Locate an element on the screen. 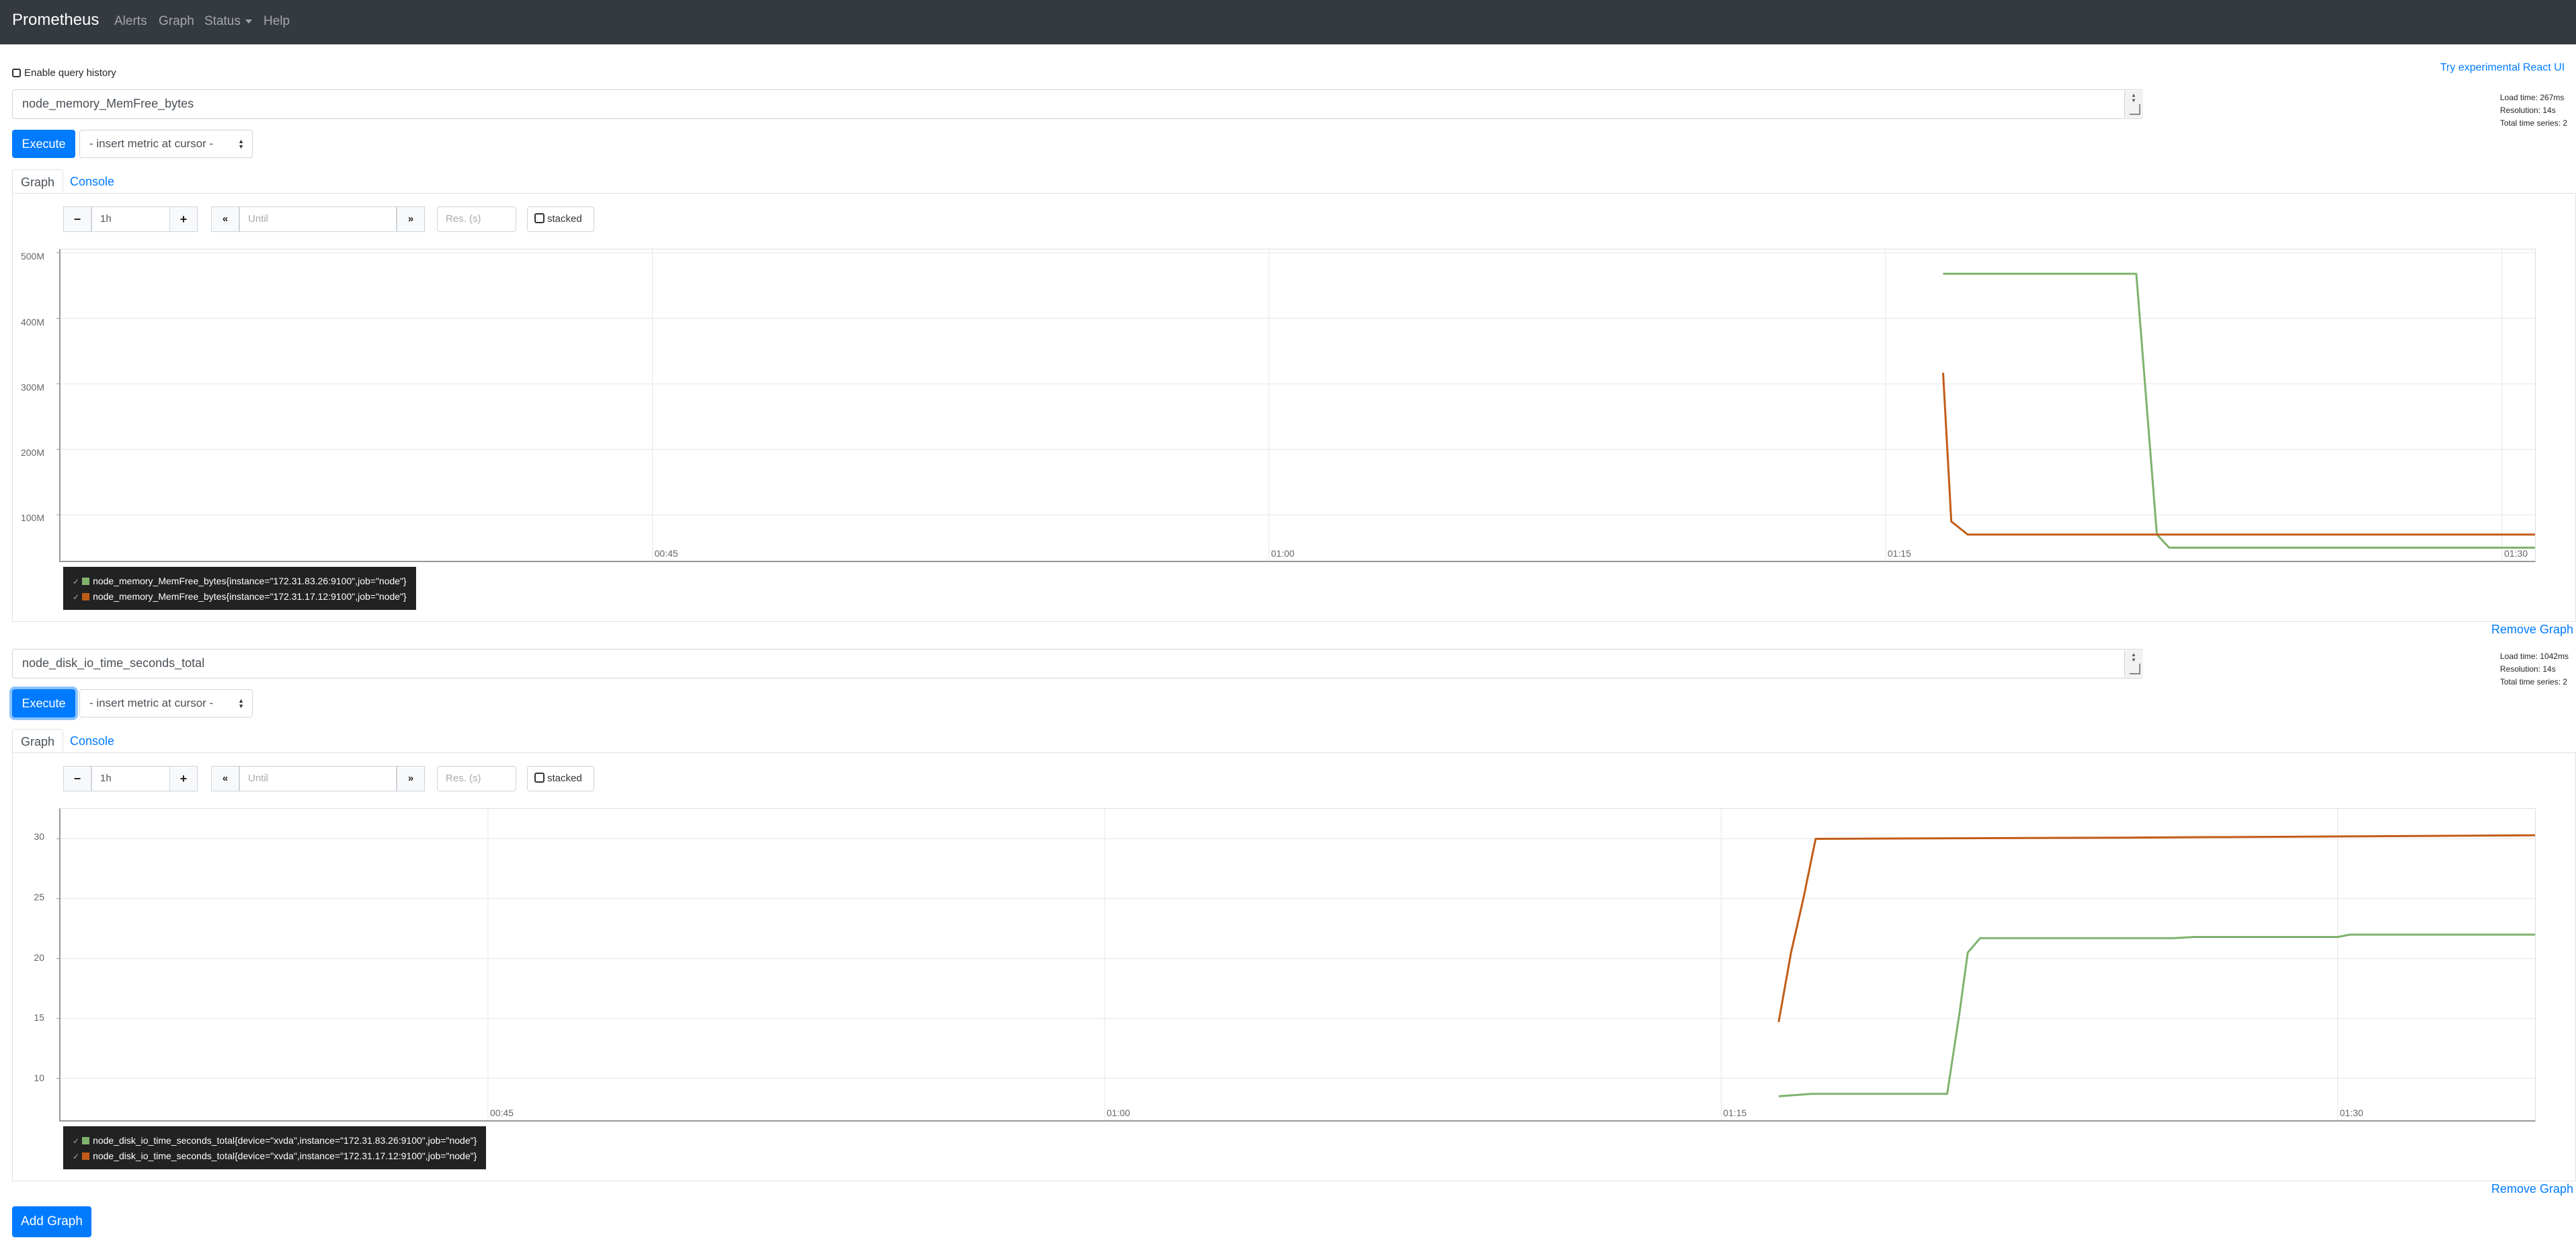 The image size is (2576, 1250). y-tick-label: 15 is located at coordinates (39, 1017).